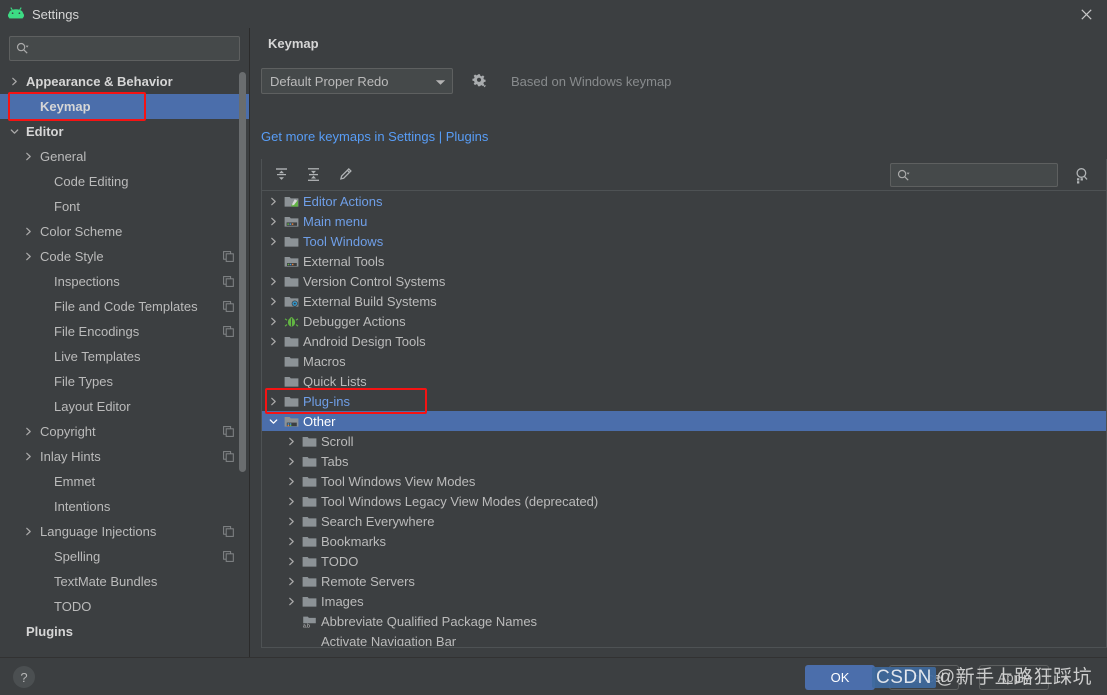 Image resolution: width=1107 pixels, height=695 pixels. I want to click on sidebar-item-inspections: Inspections, so click(124, 281).